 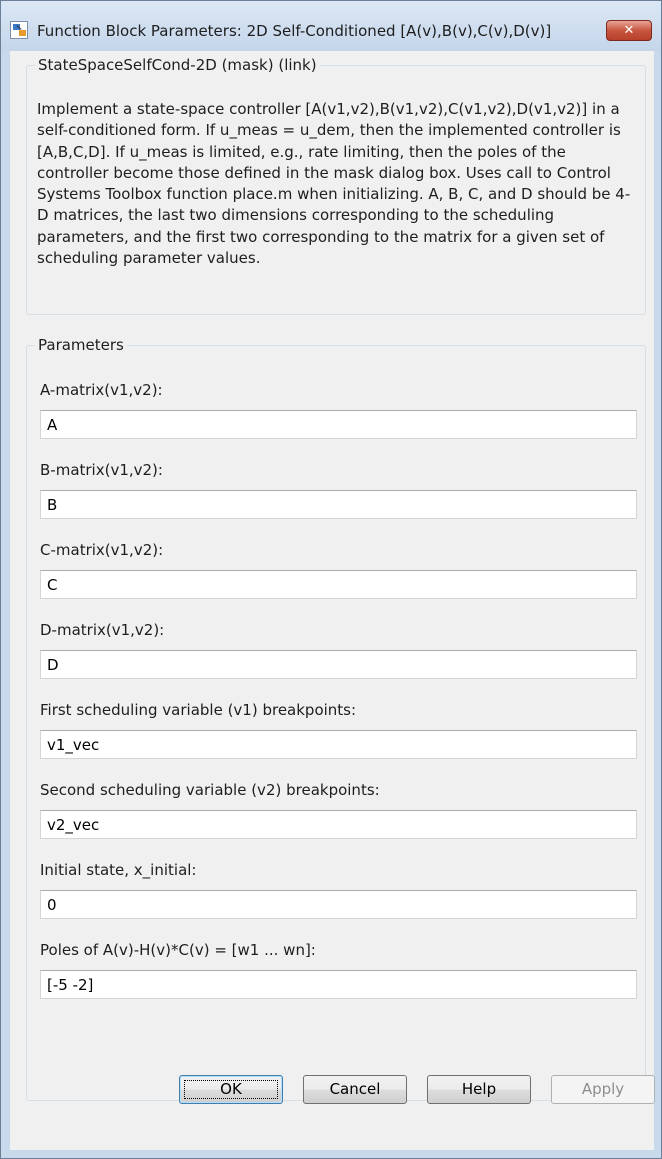 I want to click on help-button: Help, so click(x=479, y=1089).